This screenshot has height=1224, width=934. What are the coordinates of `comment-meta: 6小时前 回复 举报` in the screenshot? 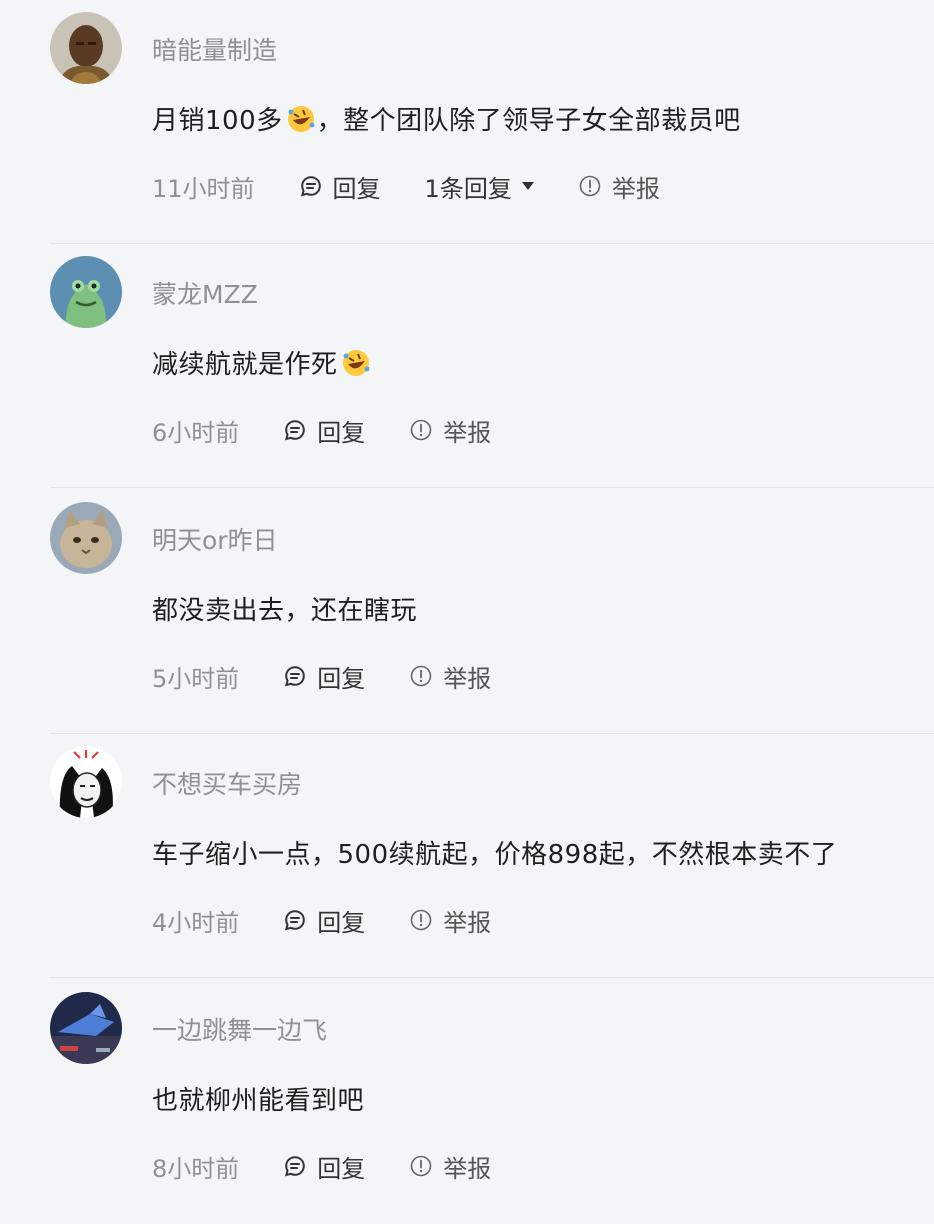 It's located at (343, 430).